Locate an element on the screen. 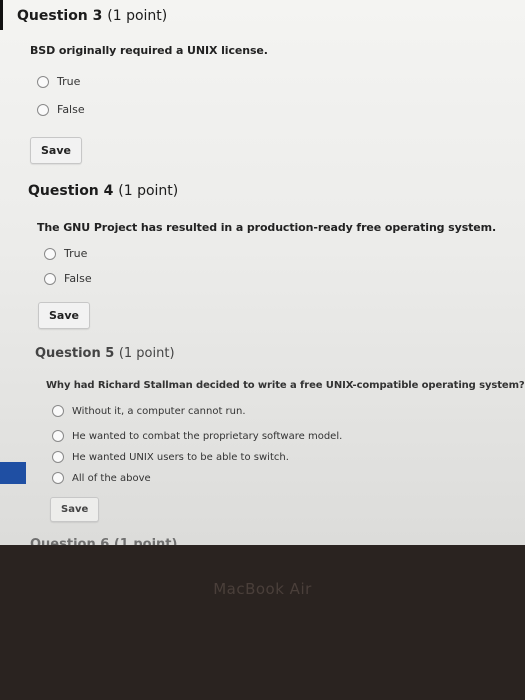 Image resolution: width=525 pixels, height=700 pixels. question-5-title: Question 5 (1 point) is located at coordinates (105, 353).